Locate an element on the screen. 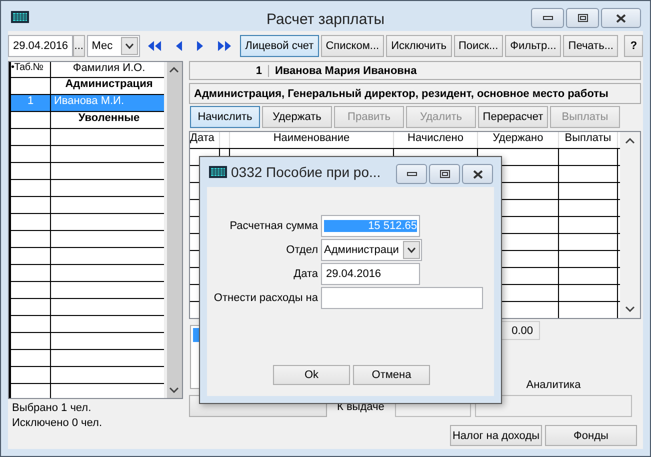  column-header: Начислено is located at coordinates (436, 140).